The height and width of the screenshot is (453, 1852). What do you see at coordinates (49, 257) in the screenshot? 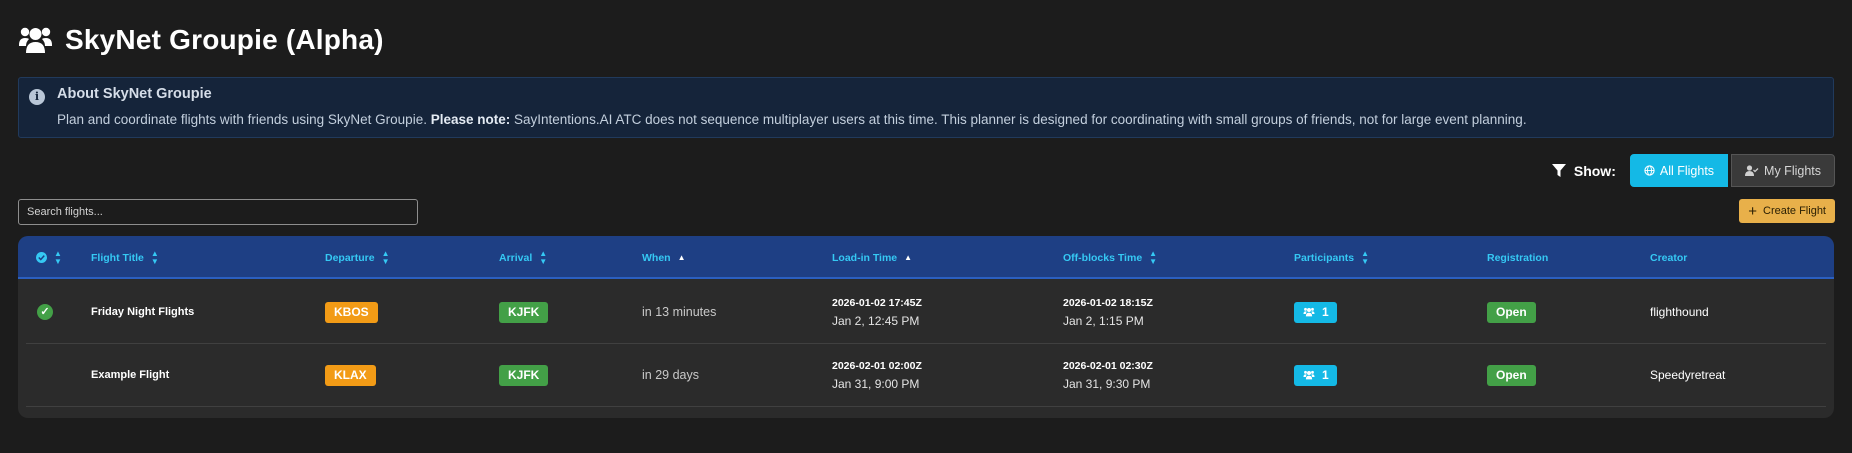
I see `column-header-joined: ▲ ▼` at bounding box center [49, 257].